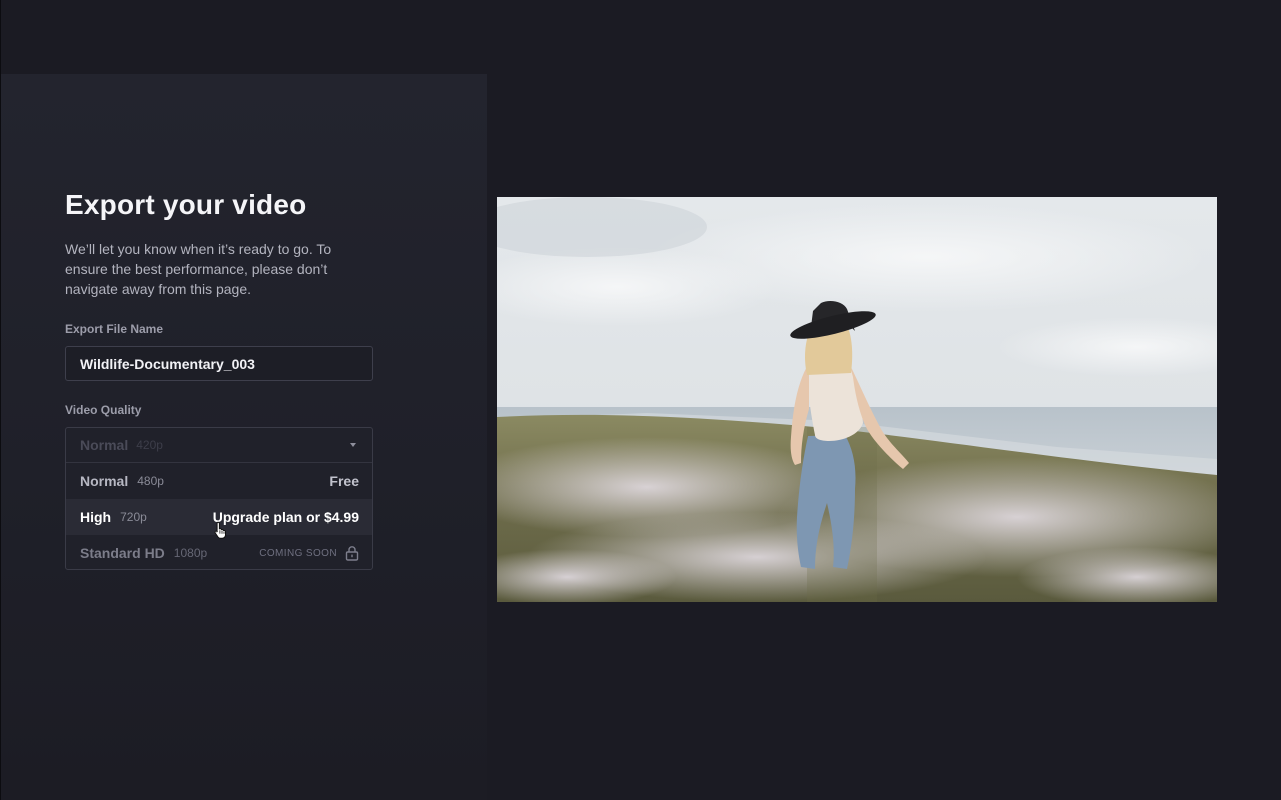 The width and height of the screenshot is (1281, 800). I want to click on selected-quality-resolution: 420p, so click(149, 445).